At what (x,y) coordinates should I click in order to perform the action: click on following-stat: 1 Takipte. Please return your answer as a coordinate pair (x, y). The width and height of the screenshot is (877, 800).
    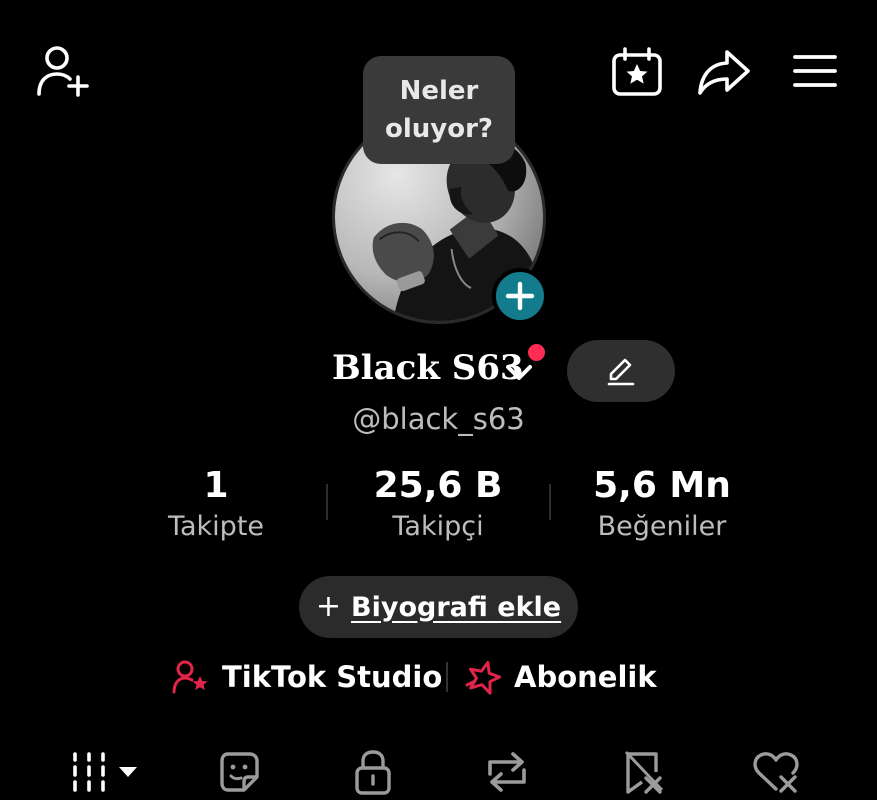
    Looking at the image, I should click on (216, 505).